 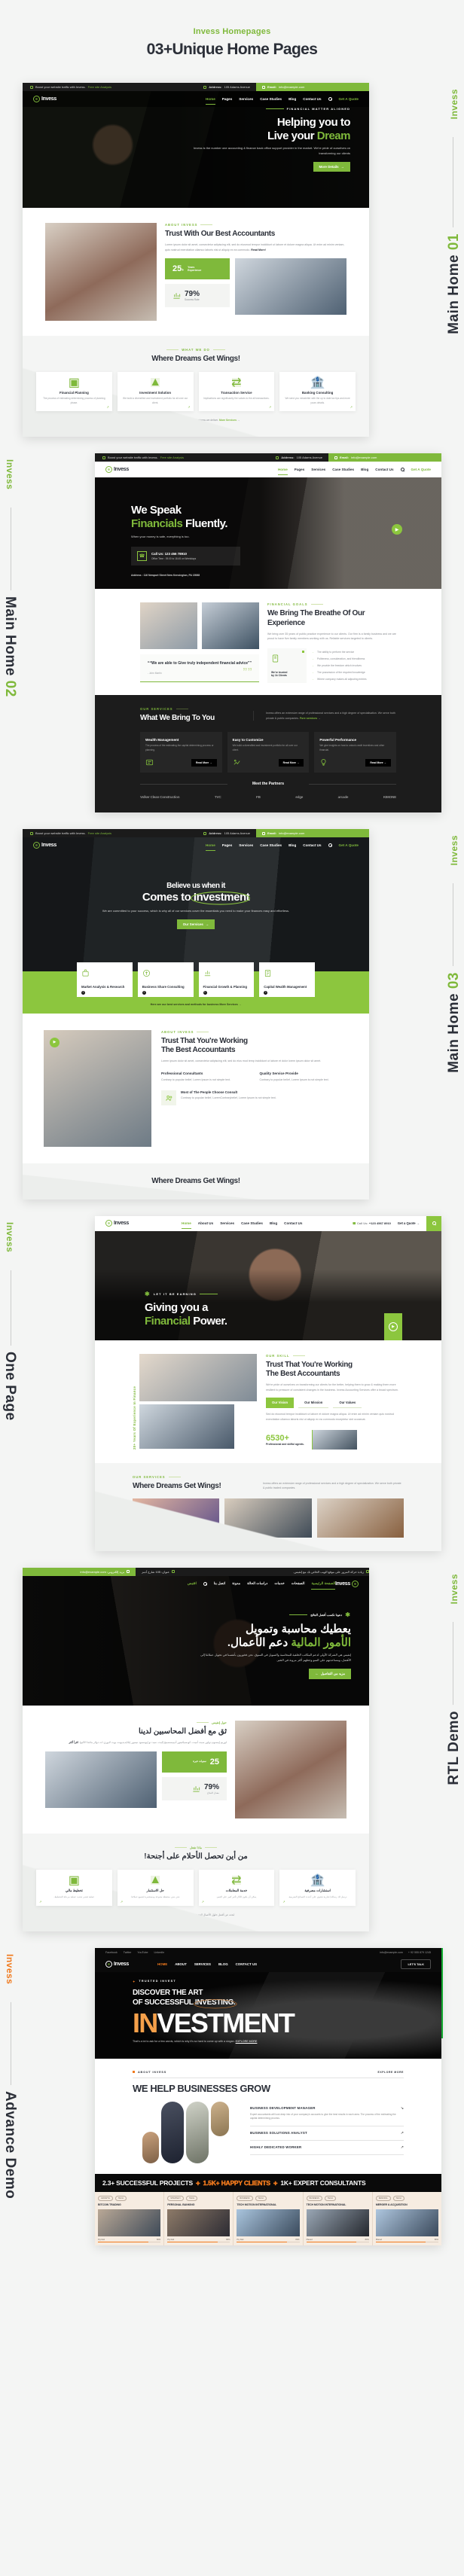 I want to click on accordion-item: BUSINESS SOLUTIONS ANALYST ↗, so click(x=327, y=2134).